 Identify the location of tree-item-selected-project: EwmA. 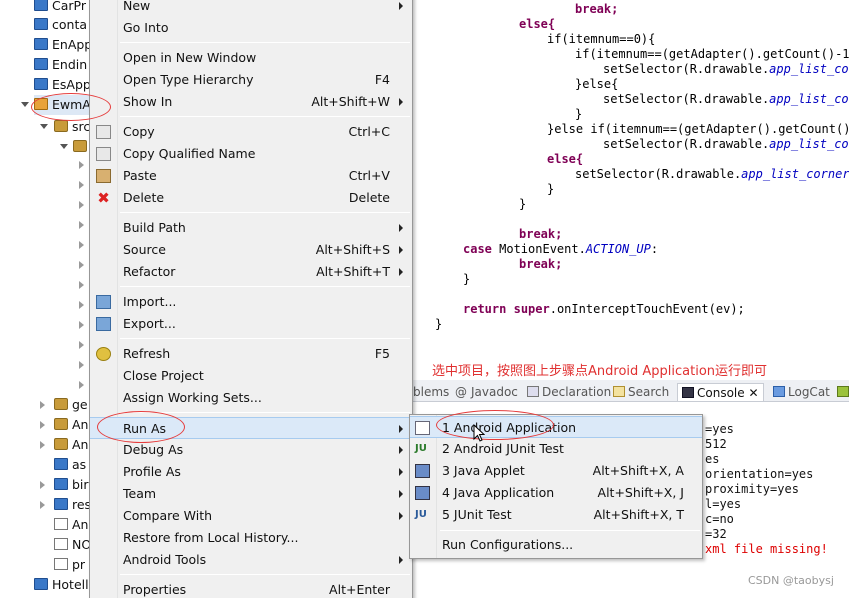
(62, 105).